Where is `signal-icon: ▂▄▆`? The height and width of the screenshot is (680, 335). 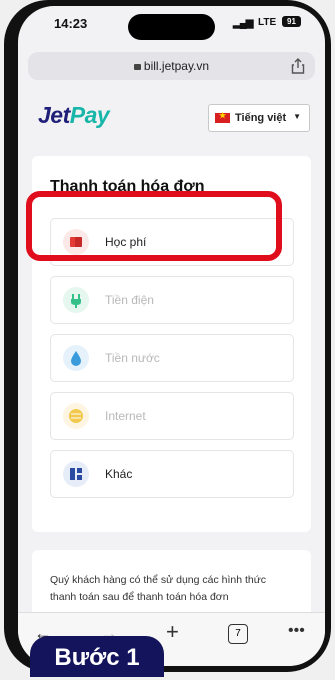 signal-icon: ▂▄▆ is located at coordinates (243, 23).